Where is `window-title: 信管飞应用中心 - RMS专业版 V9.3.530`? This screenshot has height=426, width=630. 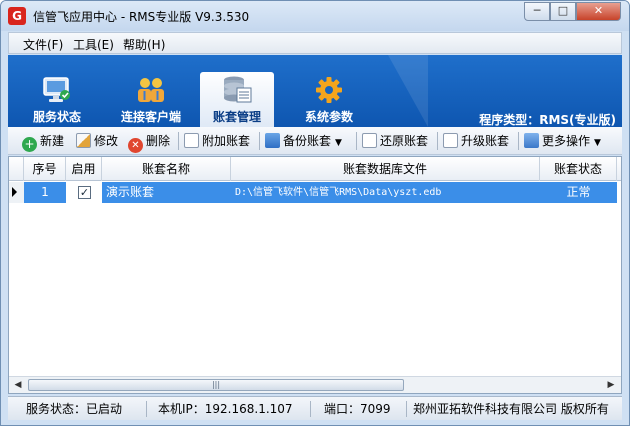
window-title: 信管飞应用中心 - RMS专业版 V9.3.530 is located at coordinates (141, 17).